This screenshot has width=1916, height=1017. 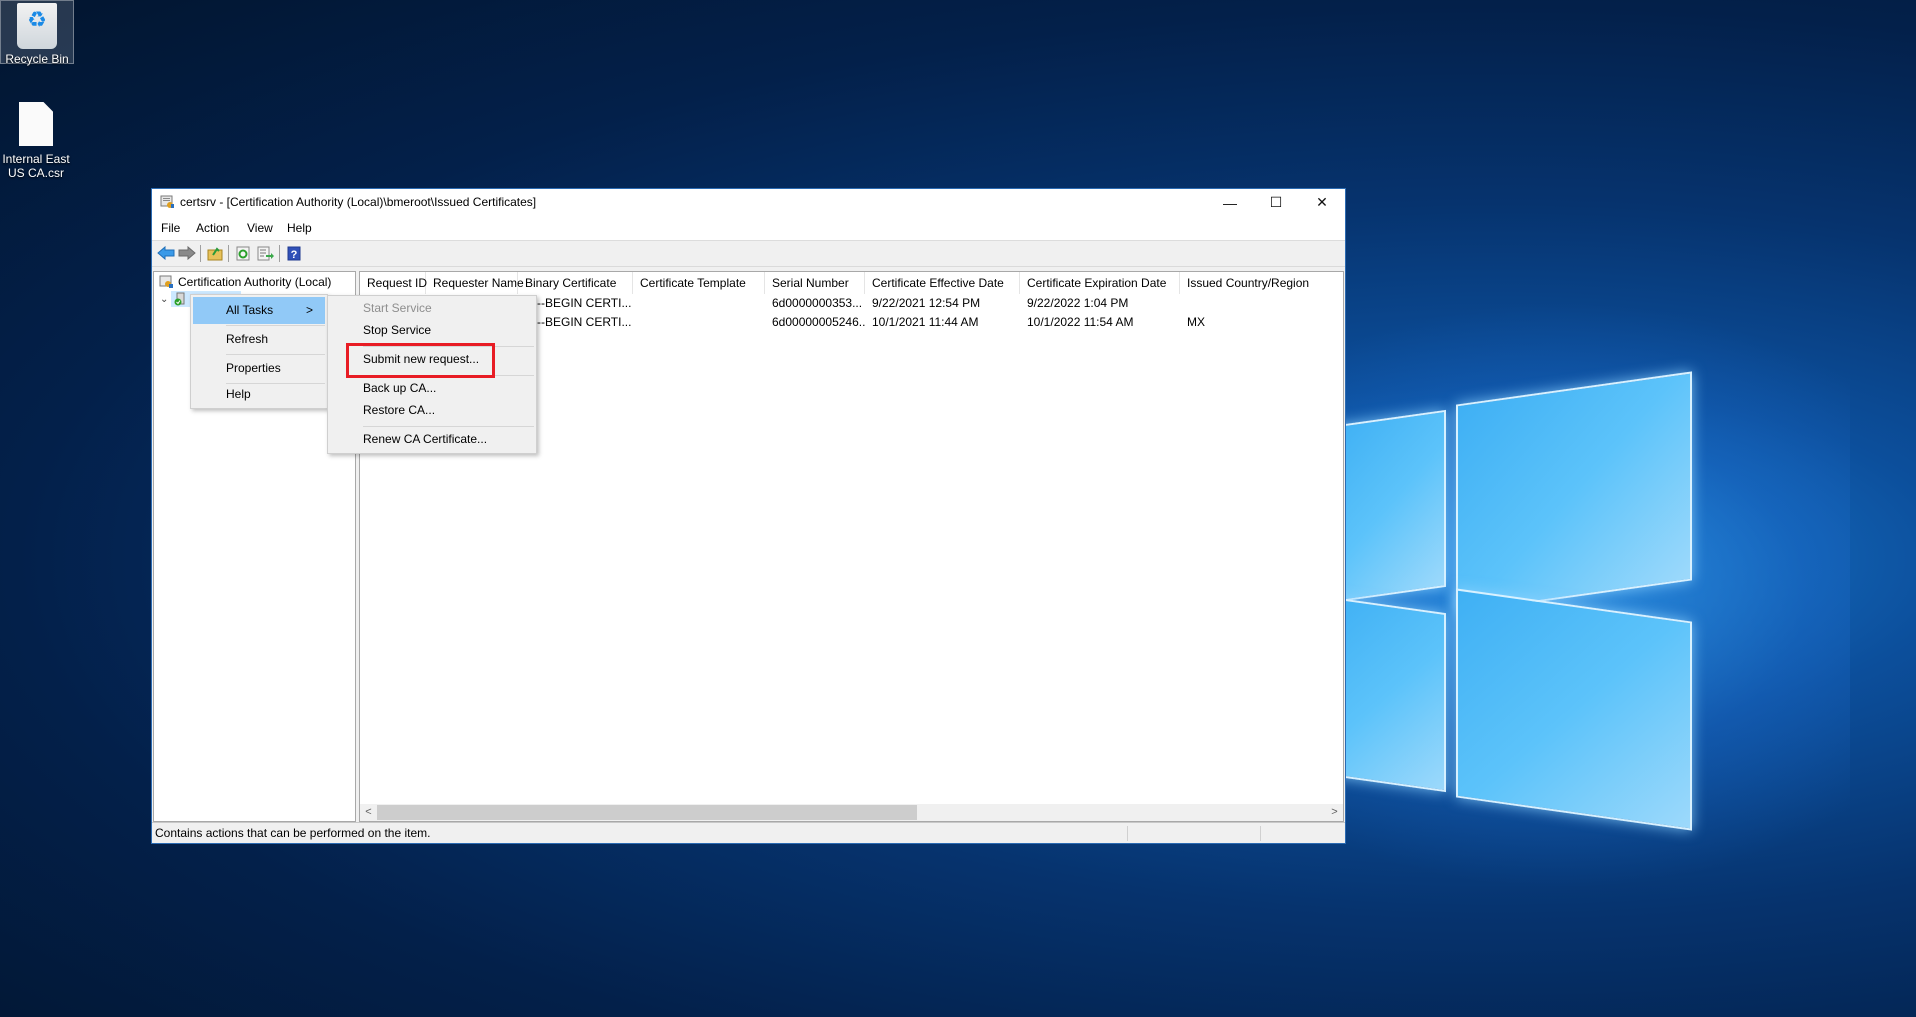 I want to click on close-icon: ✕, so click(x=1322, y=202).